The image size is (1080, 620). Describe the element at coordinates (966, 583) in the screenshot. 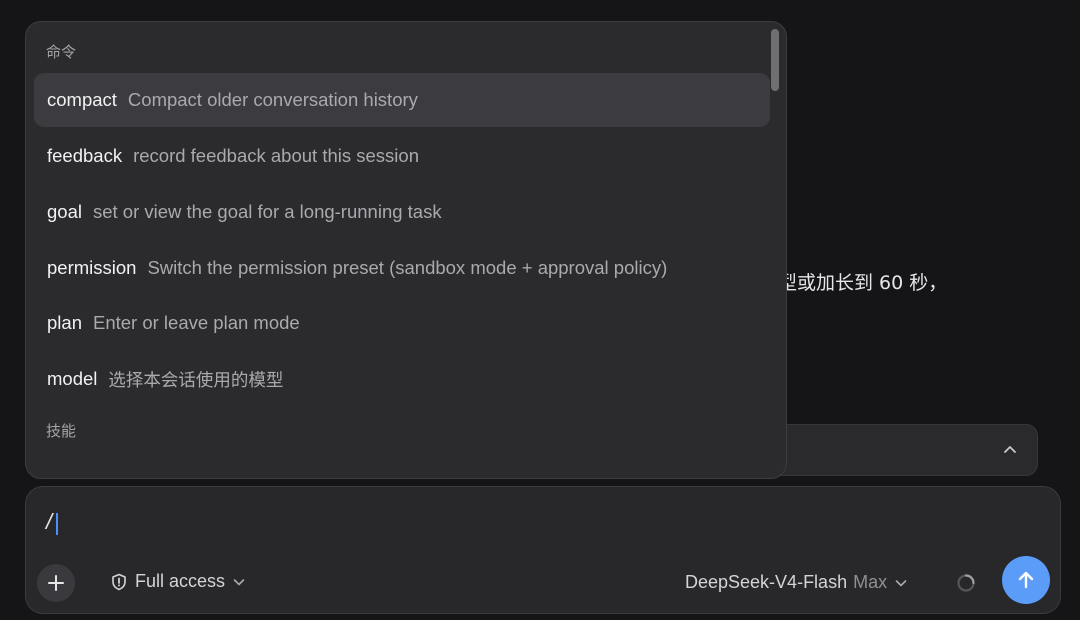

I see `loading-spinner-icon` at that location.